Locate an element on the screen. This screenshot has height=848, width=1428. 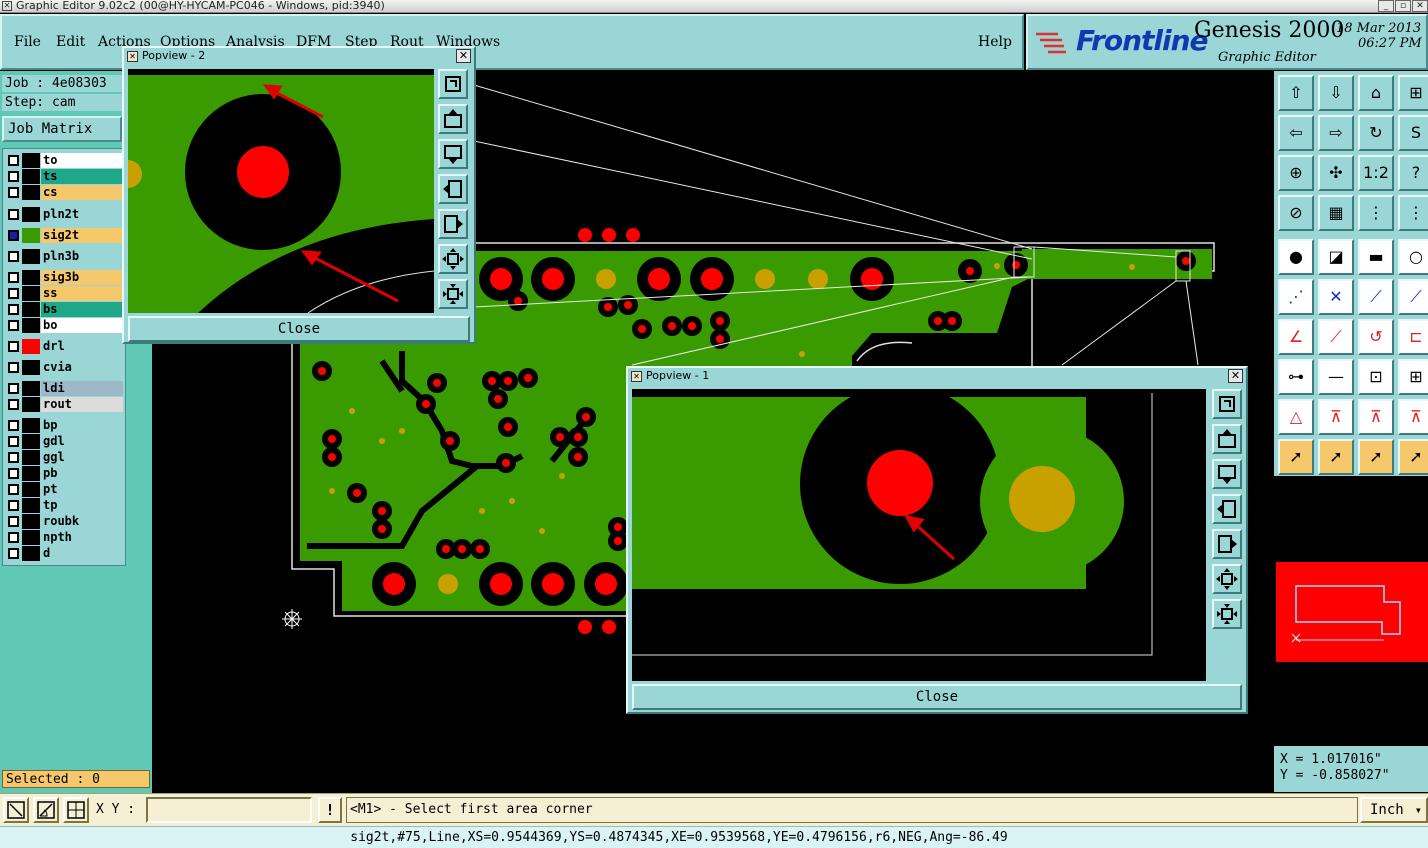
popview-2-viewport is located at coordinates (281, 191).